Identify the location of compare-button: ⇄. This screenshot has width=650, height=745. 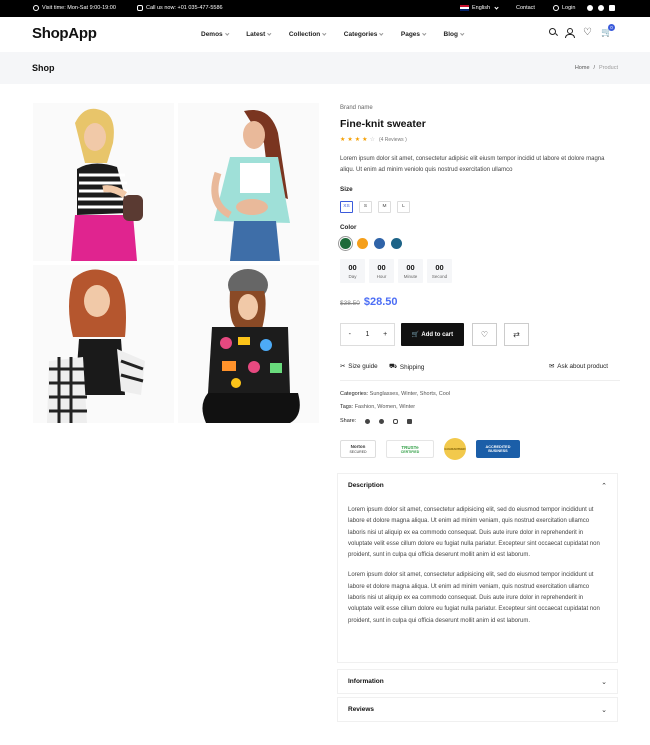
(516, 334).